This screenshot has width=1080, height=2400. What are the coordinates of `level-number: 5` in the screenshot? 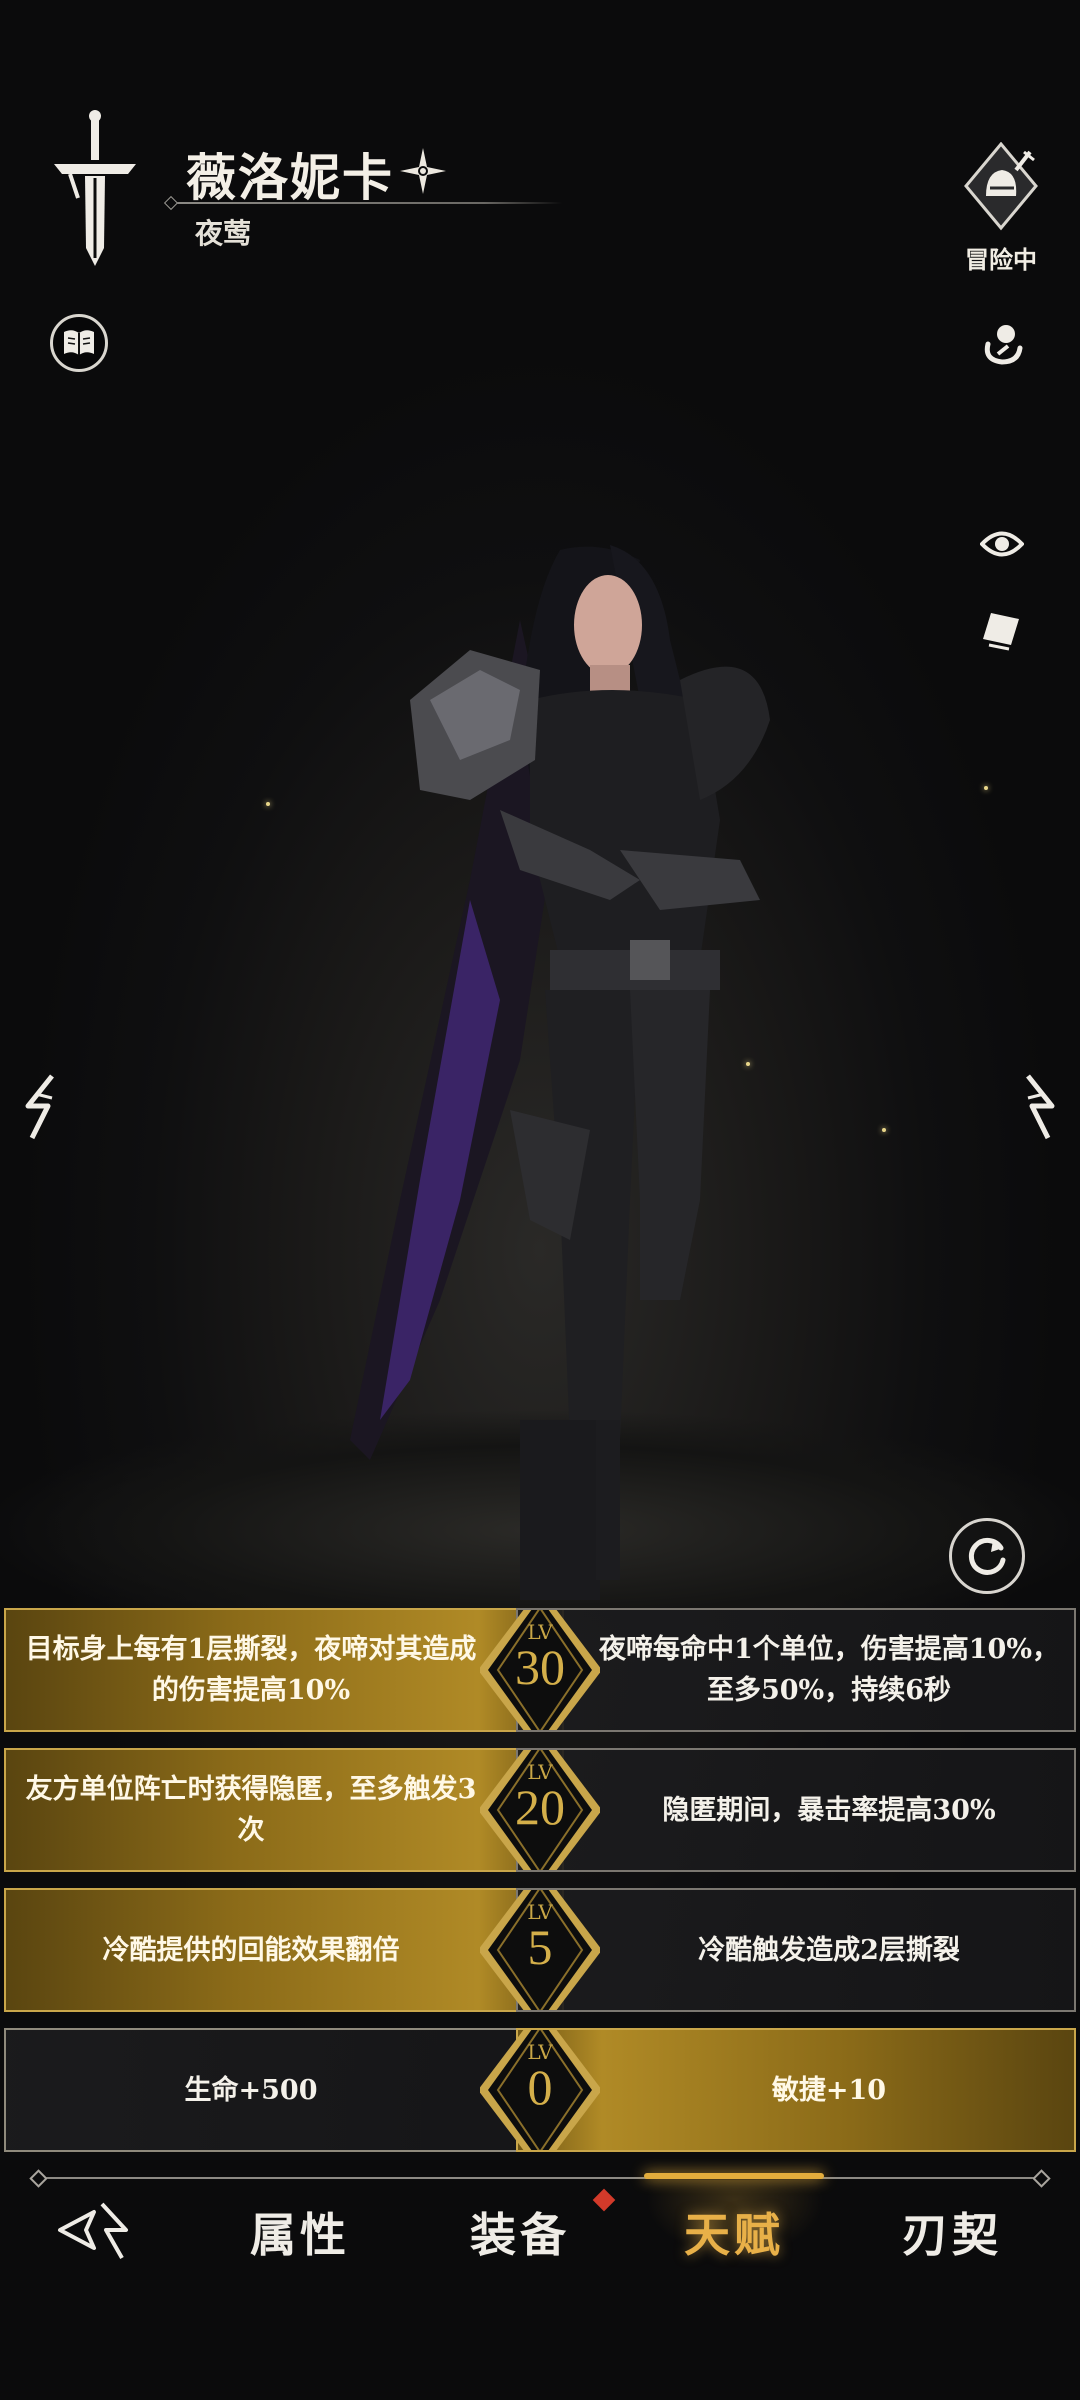 It's located at (540, 1947).